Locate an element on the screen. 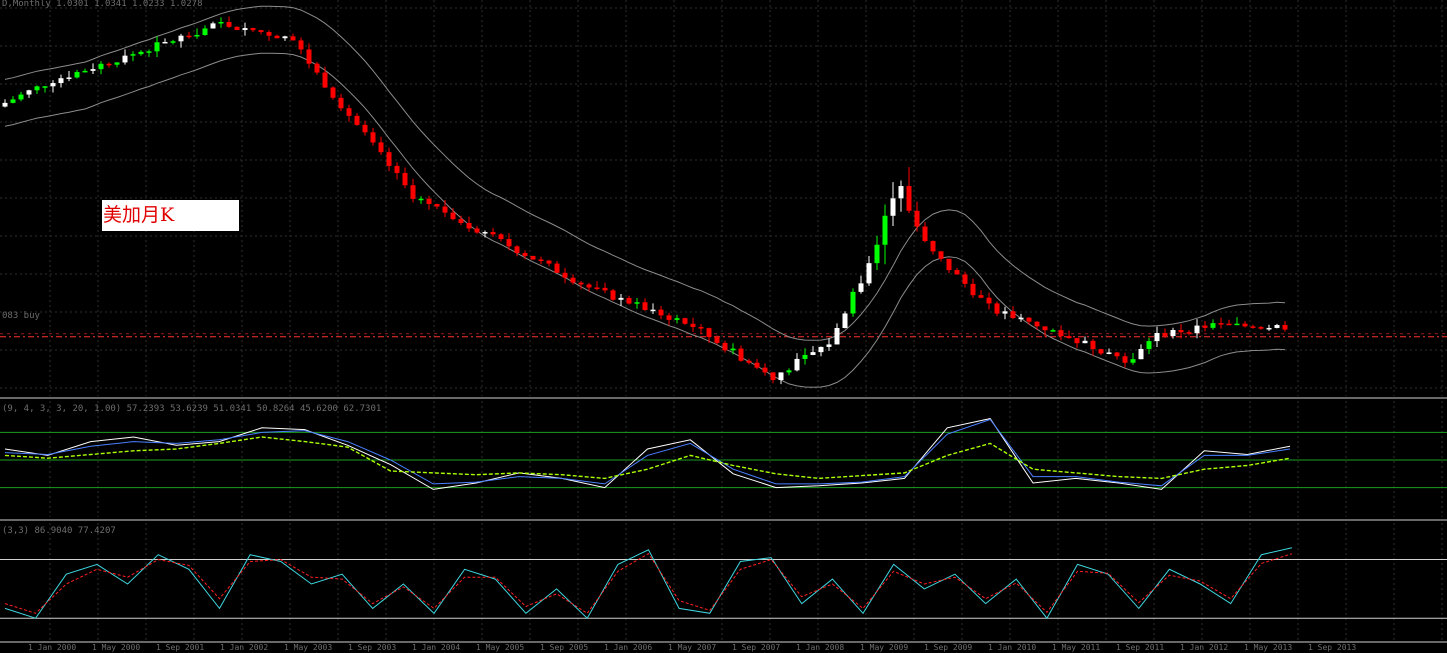  oscillator-panel is located at coordinates (723, 454).